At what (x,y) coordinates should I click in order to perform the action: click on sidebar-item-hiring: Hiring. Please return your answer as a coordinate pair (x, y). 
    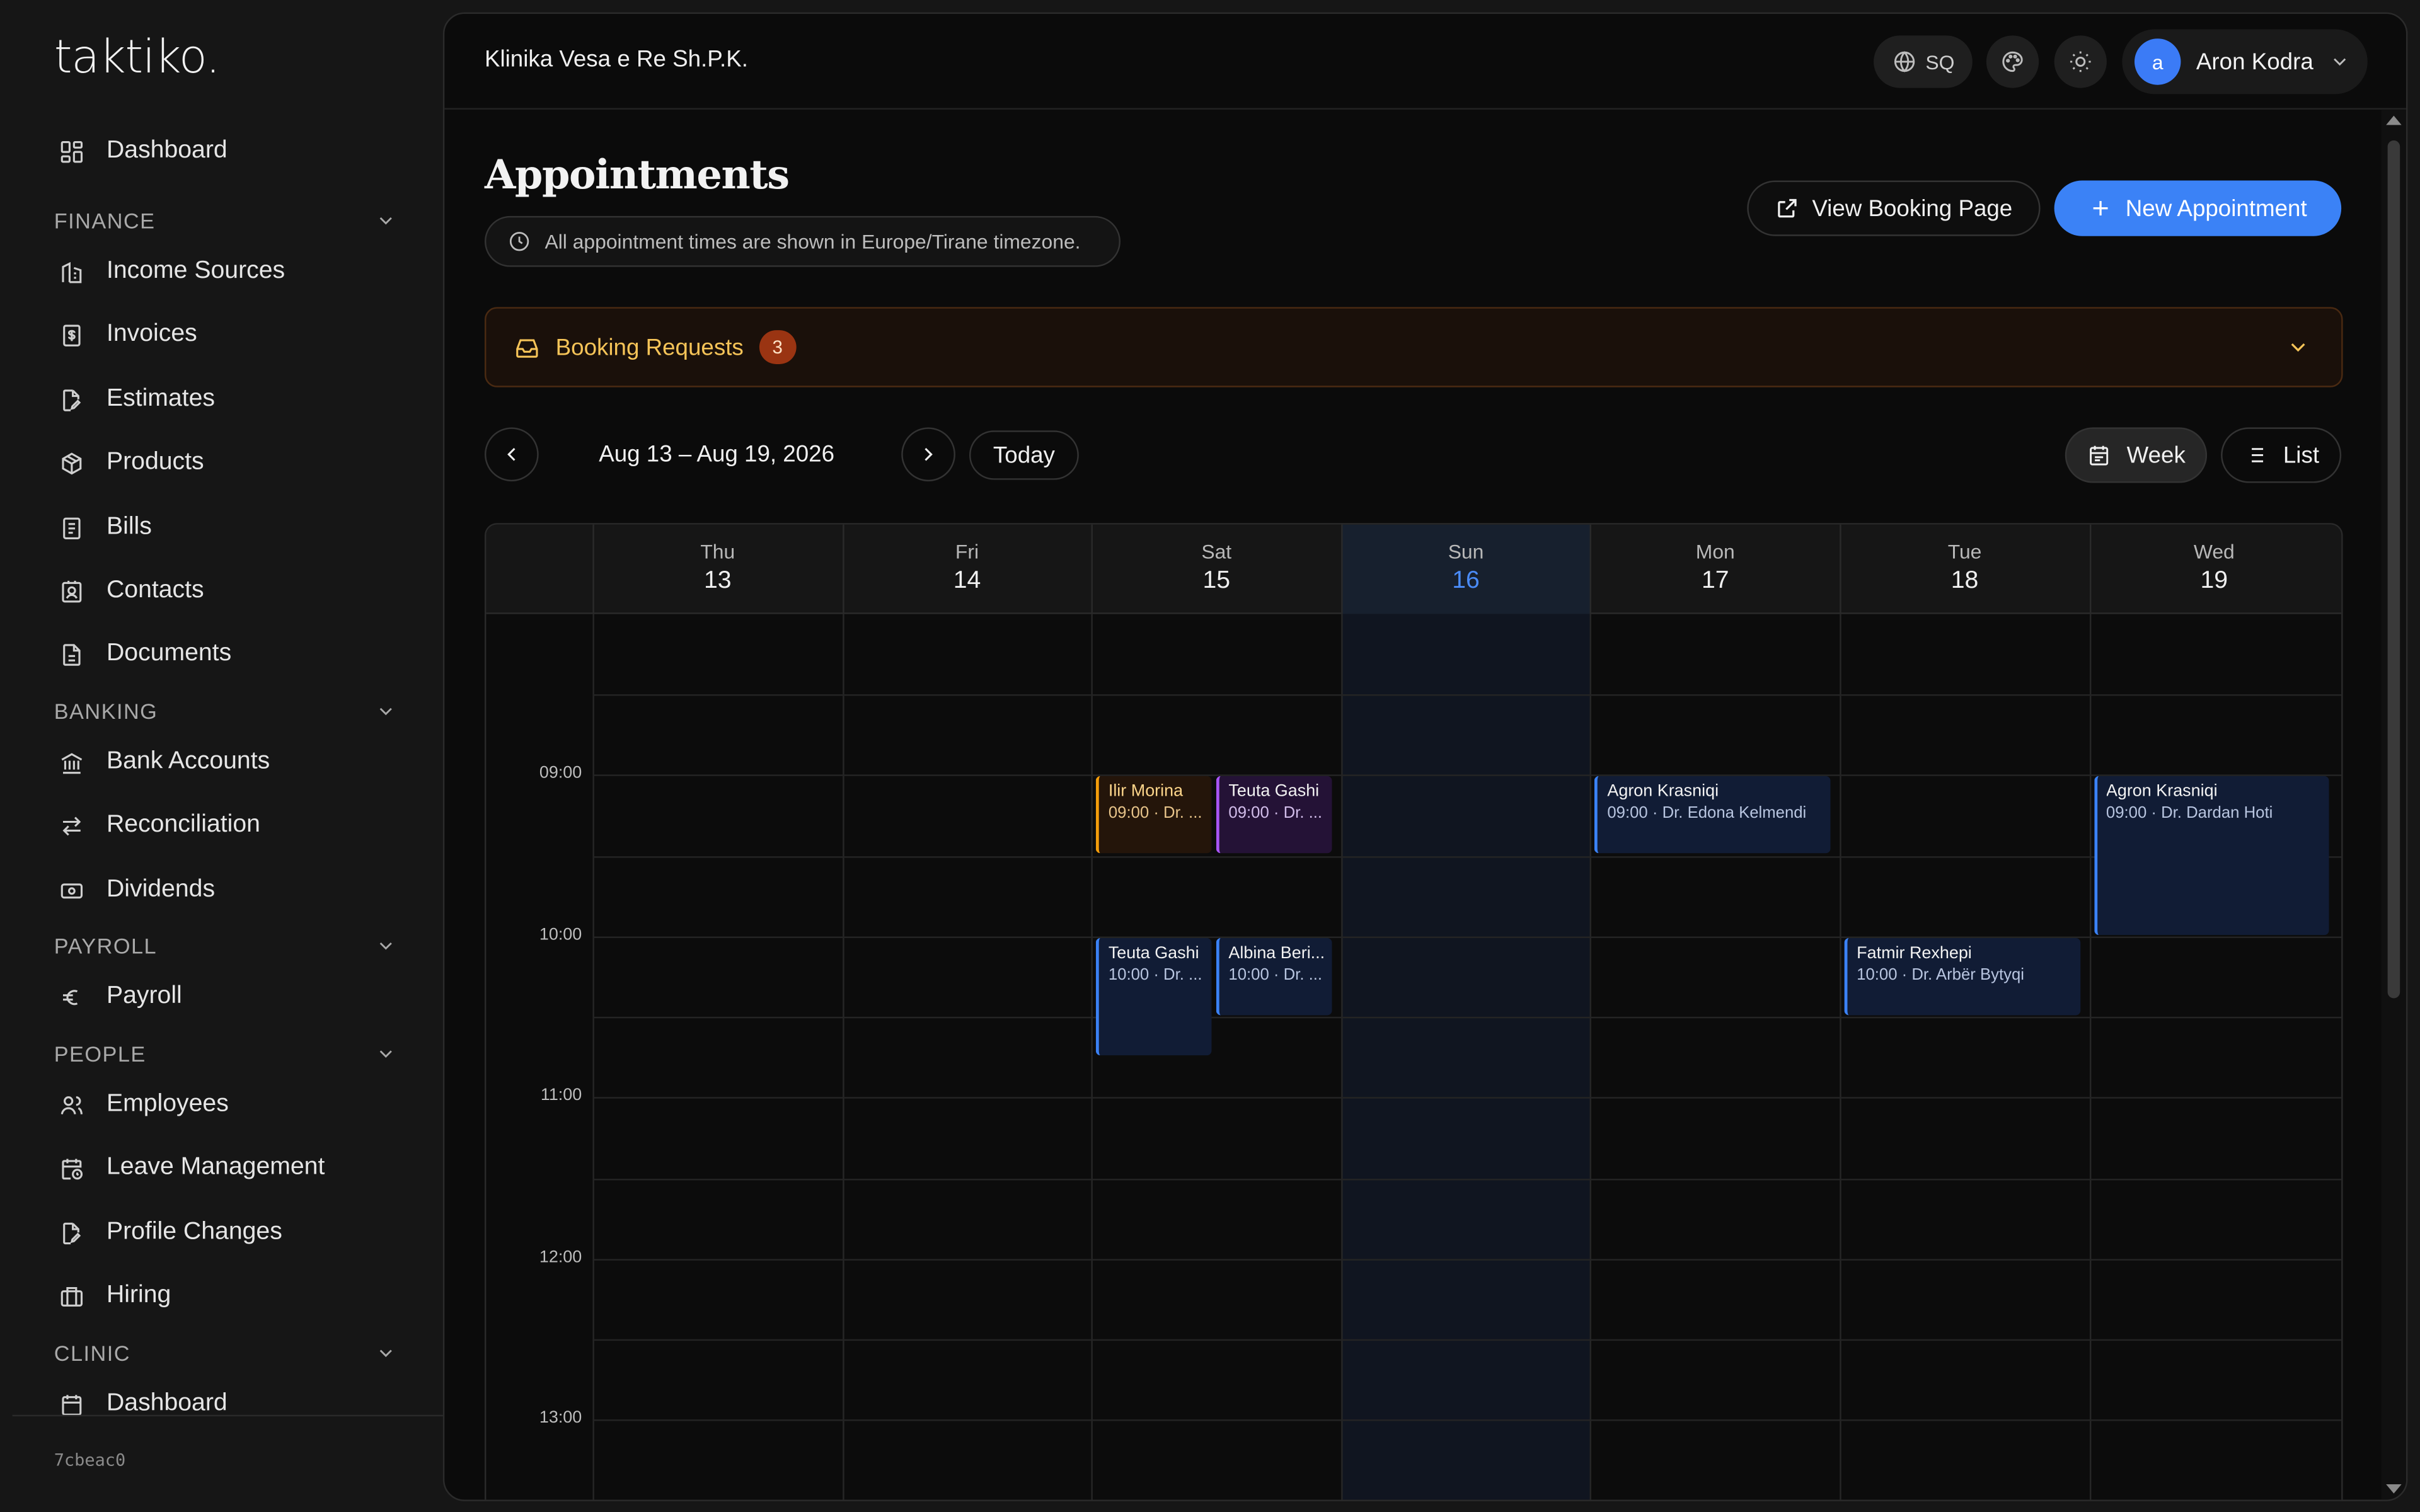
    Looking at the image, I should click on (231, 1295).